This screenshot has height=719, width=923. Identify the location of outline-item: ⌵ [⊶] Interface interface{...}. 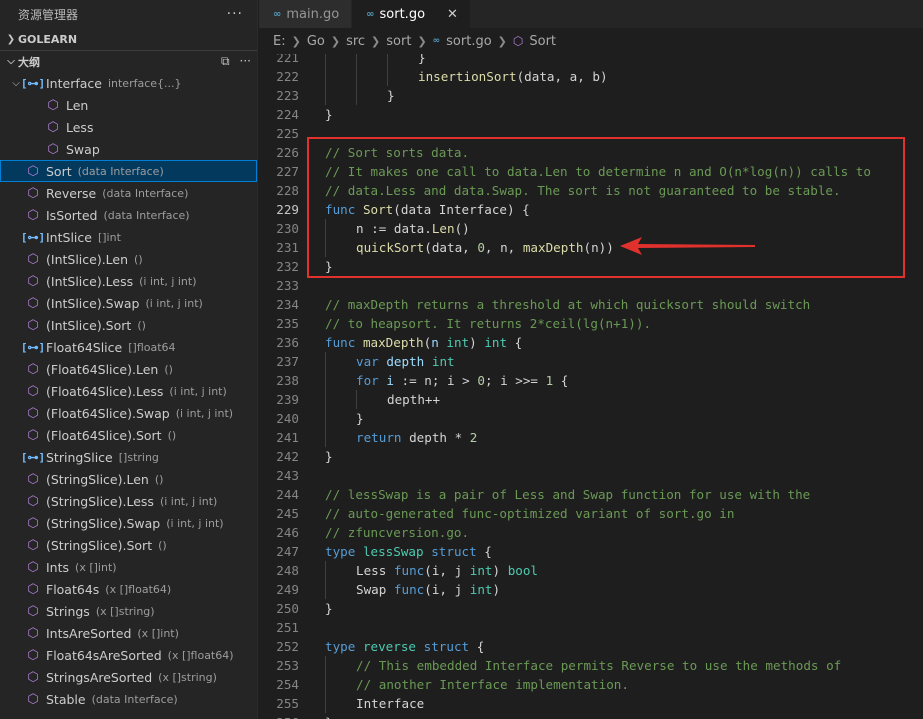
(128, 83).